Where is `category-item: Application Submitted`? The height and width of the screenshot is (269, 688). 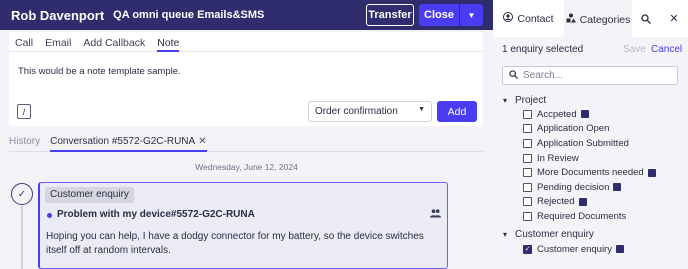 category-item: Application Submitted is located at coordinates (605, 143).